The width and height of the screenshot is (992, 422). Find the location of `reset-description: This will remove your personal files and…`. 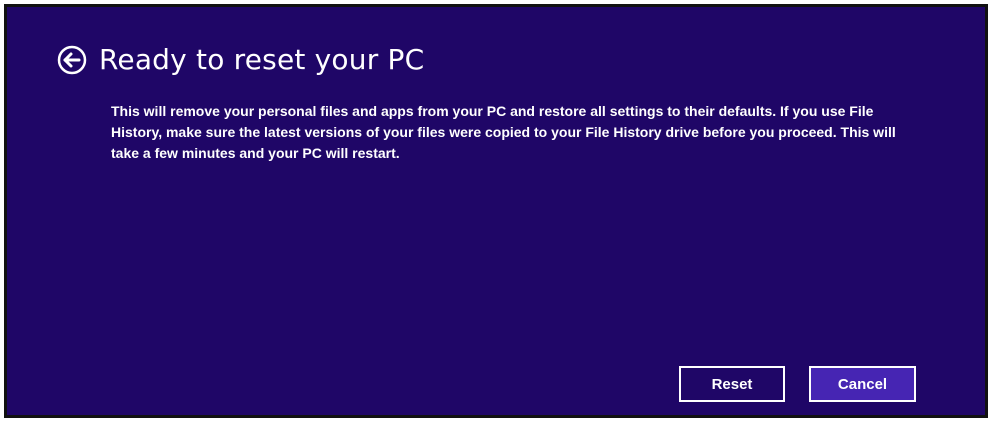

reset-description: This will remove your personal files and… is located at coordinates (503, 132).